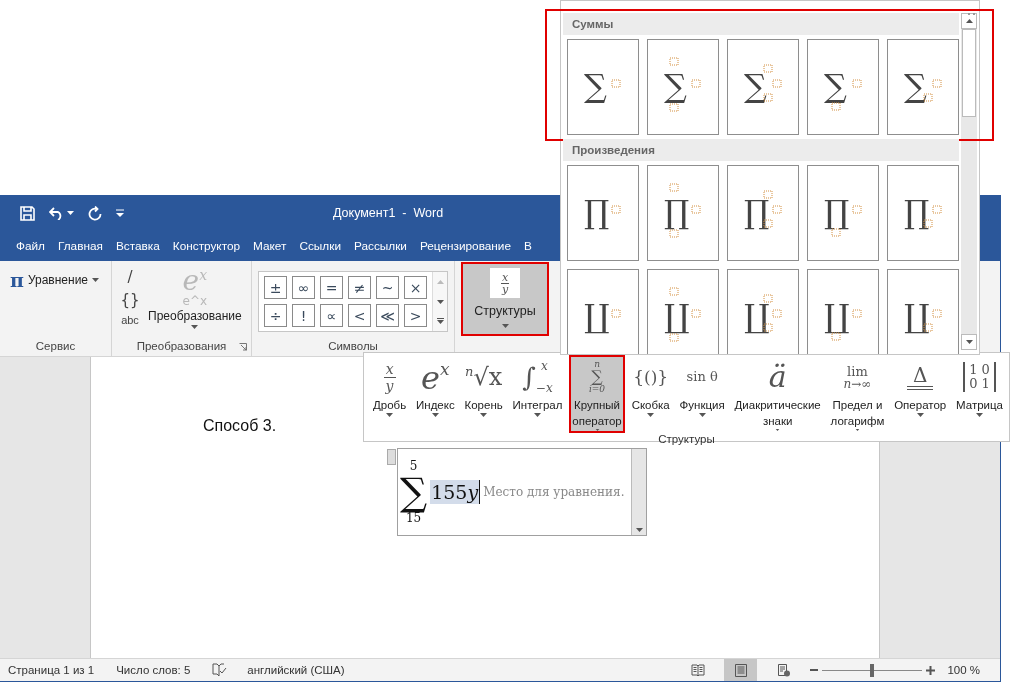 The height and width of the screenshot is (682, 1010). Describe the element at coordinates (296, 670) in the screenshot. I see `language-indicator: английский (США)` at that location.